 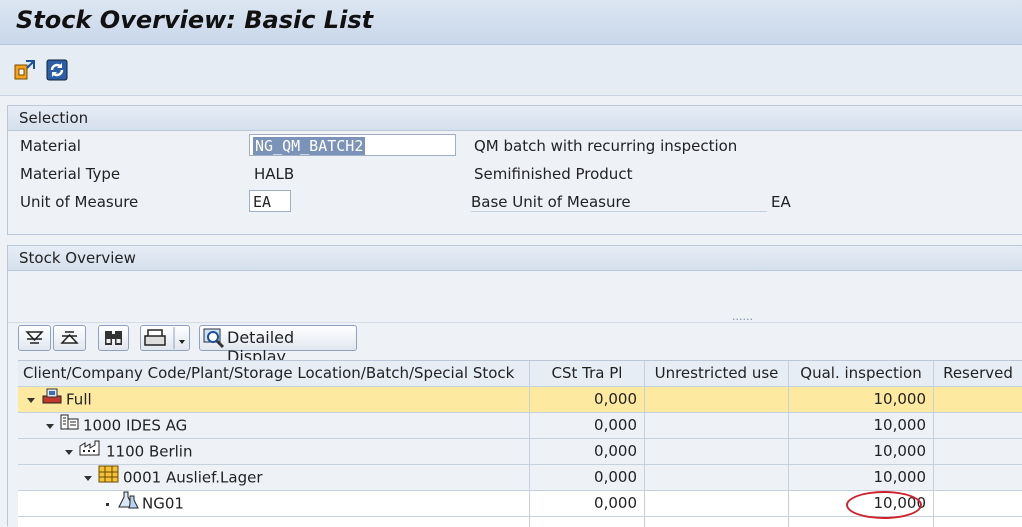 I want to click on stock-overview-header: Stock Overview, so click(x=515, y=258).